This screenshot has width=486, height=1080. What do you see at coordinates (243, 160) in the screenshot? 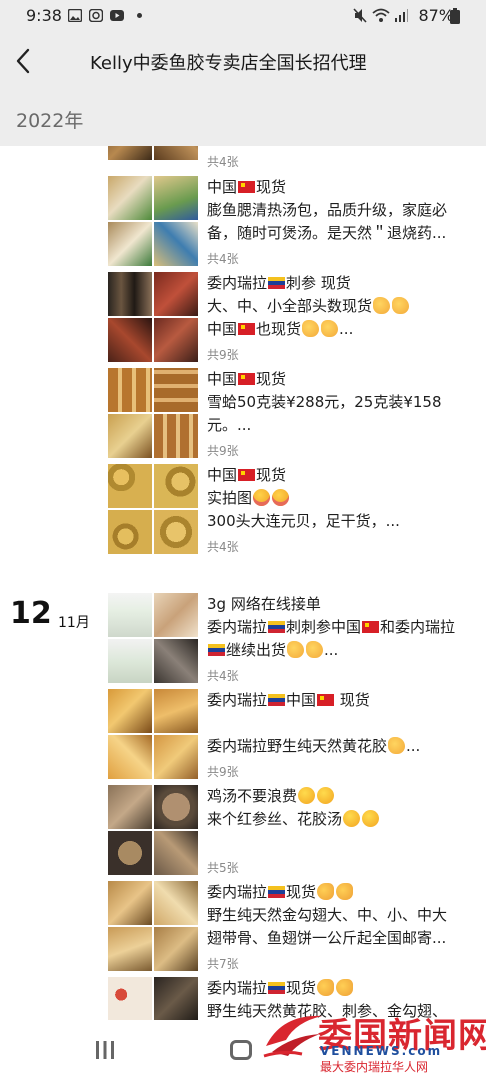
I see `list-item: 共4张` at bounding box center [243, 160].